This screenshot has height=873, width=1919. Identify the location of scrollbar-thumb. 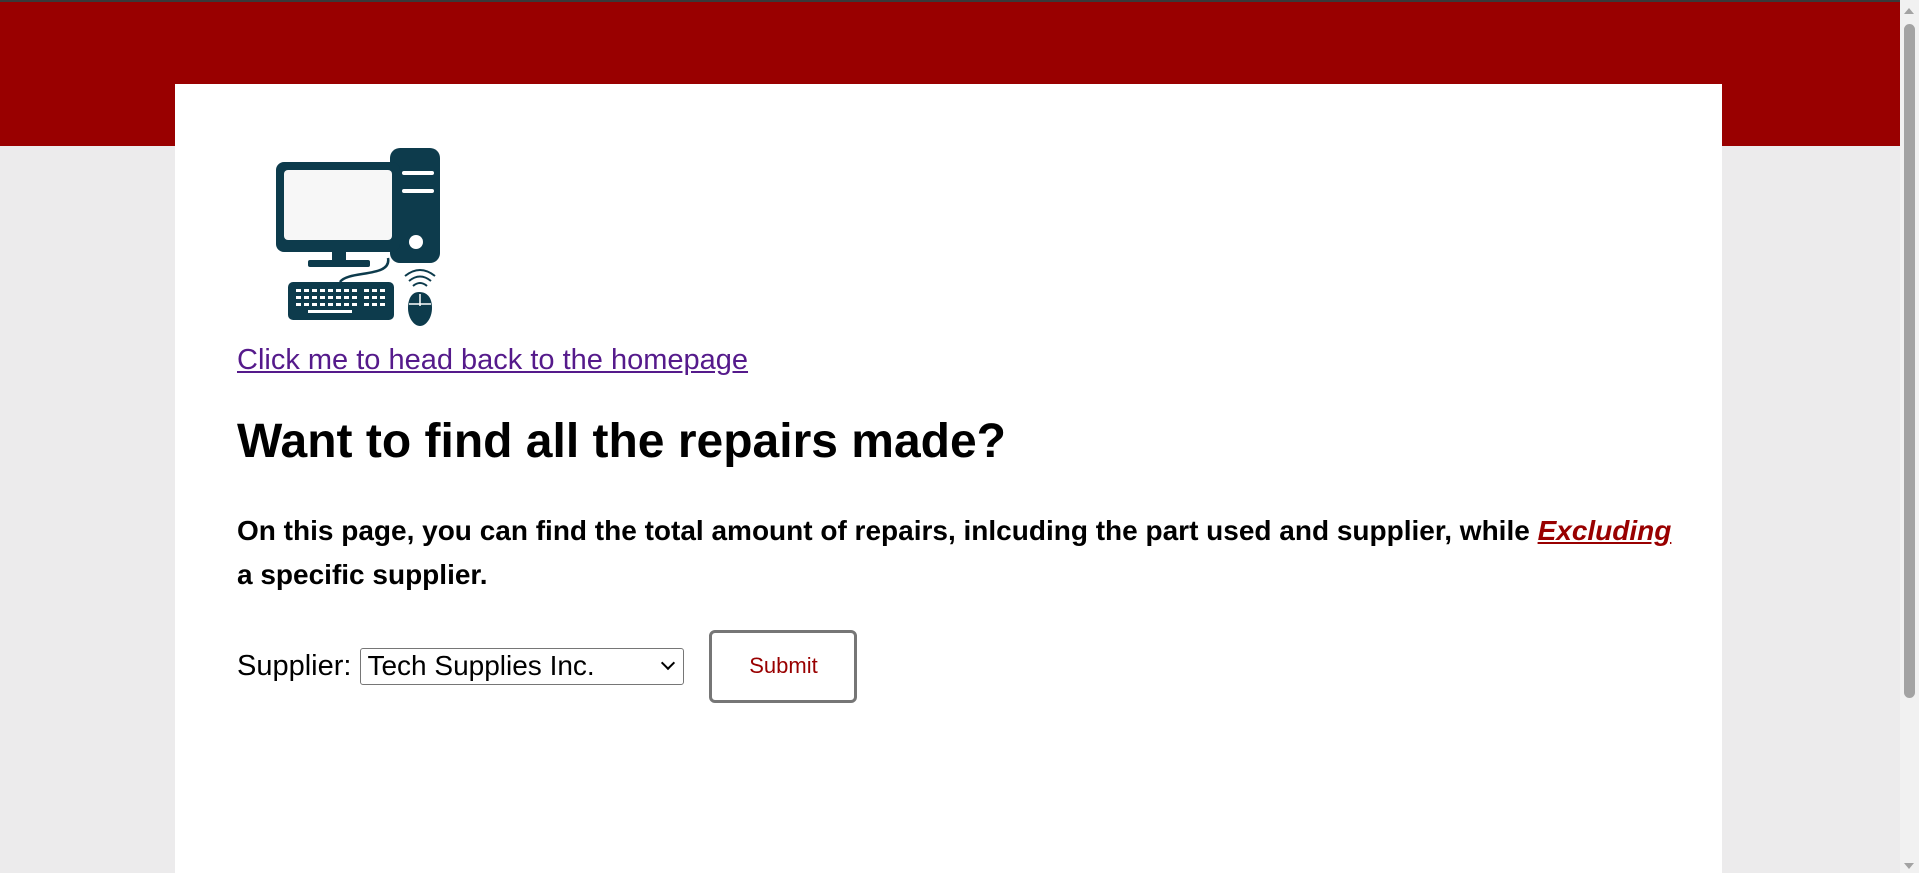
(1909, 361).